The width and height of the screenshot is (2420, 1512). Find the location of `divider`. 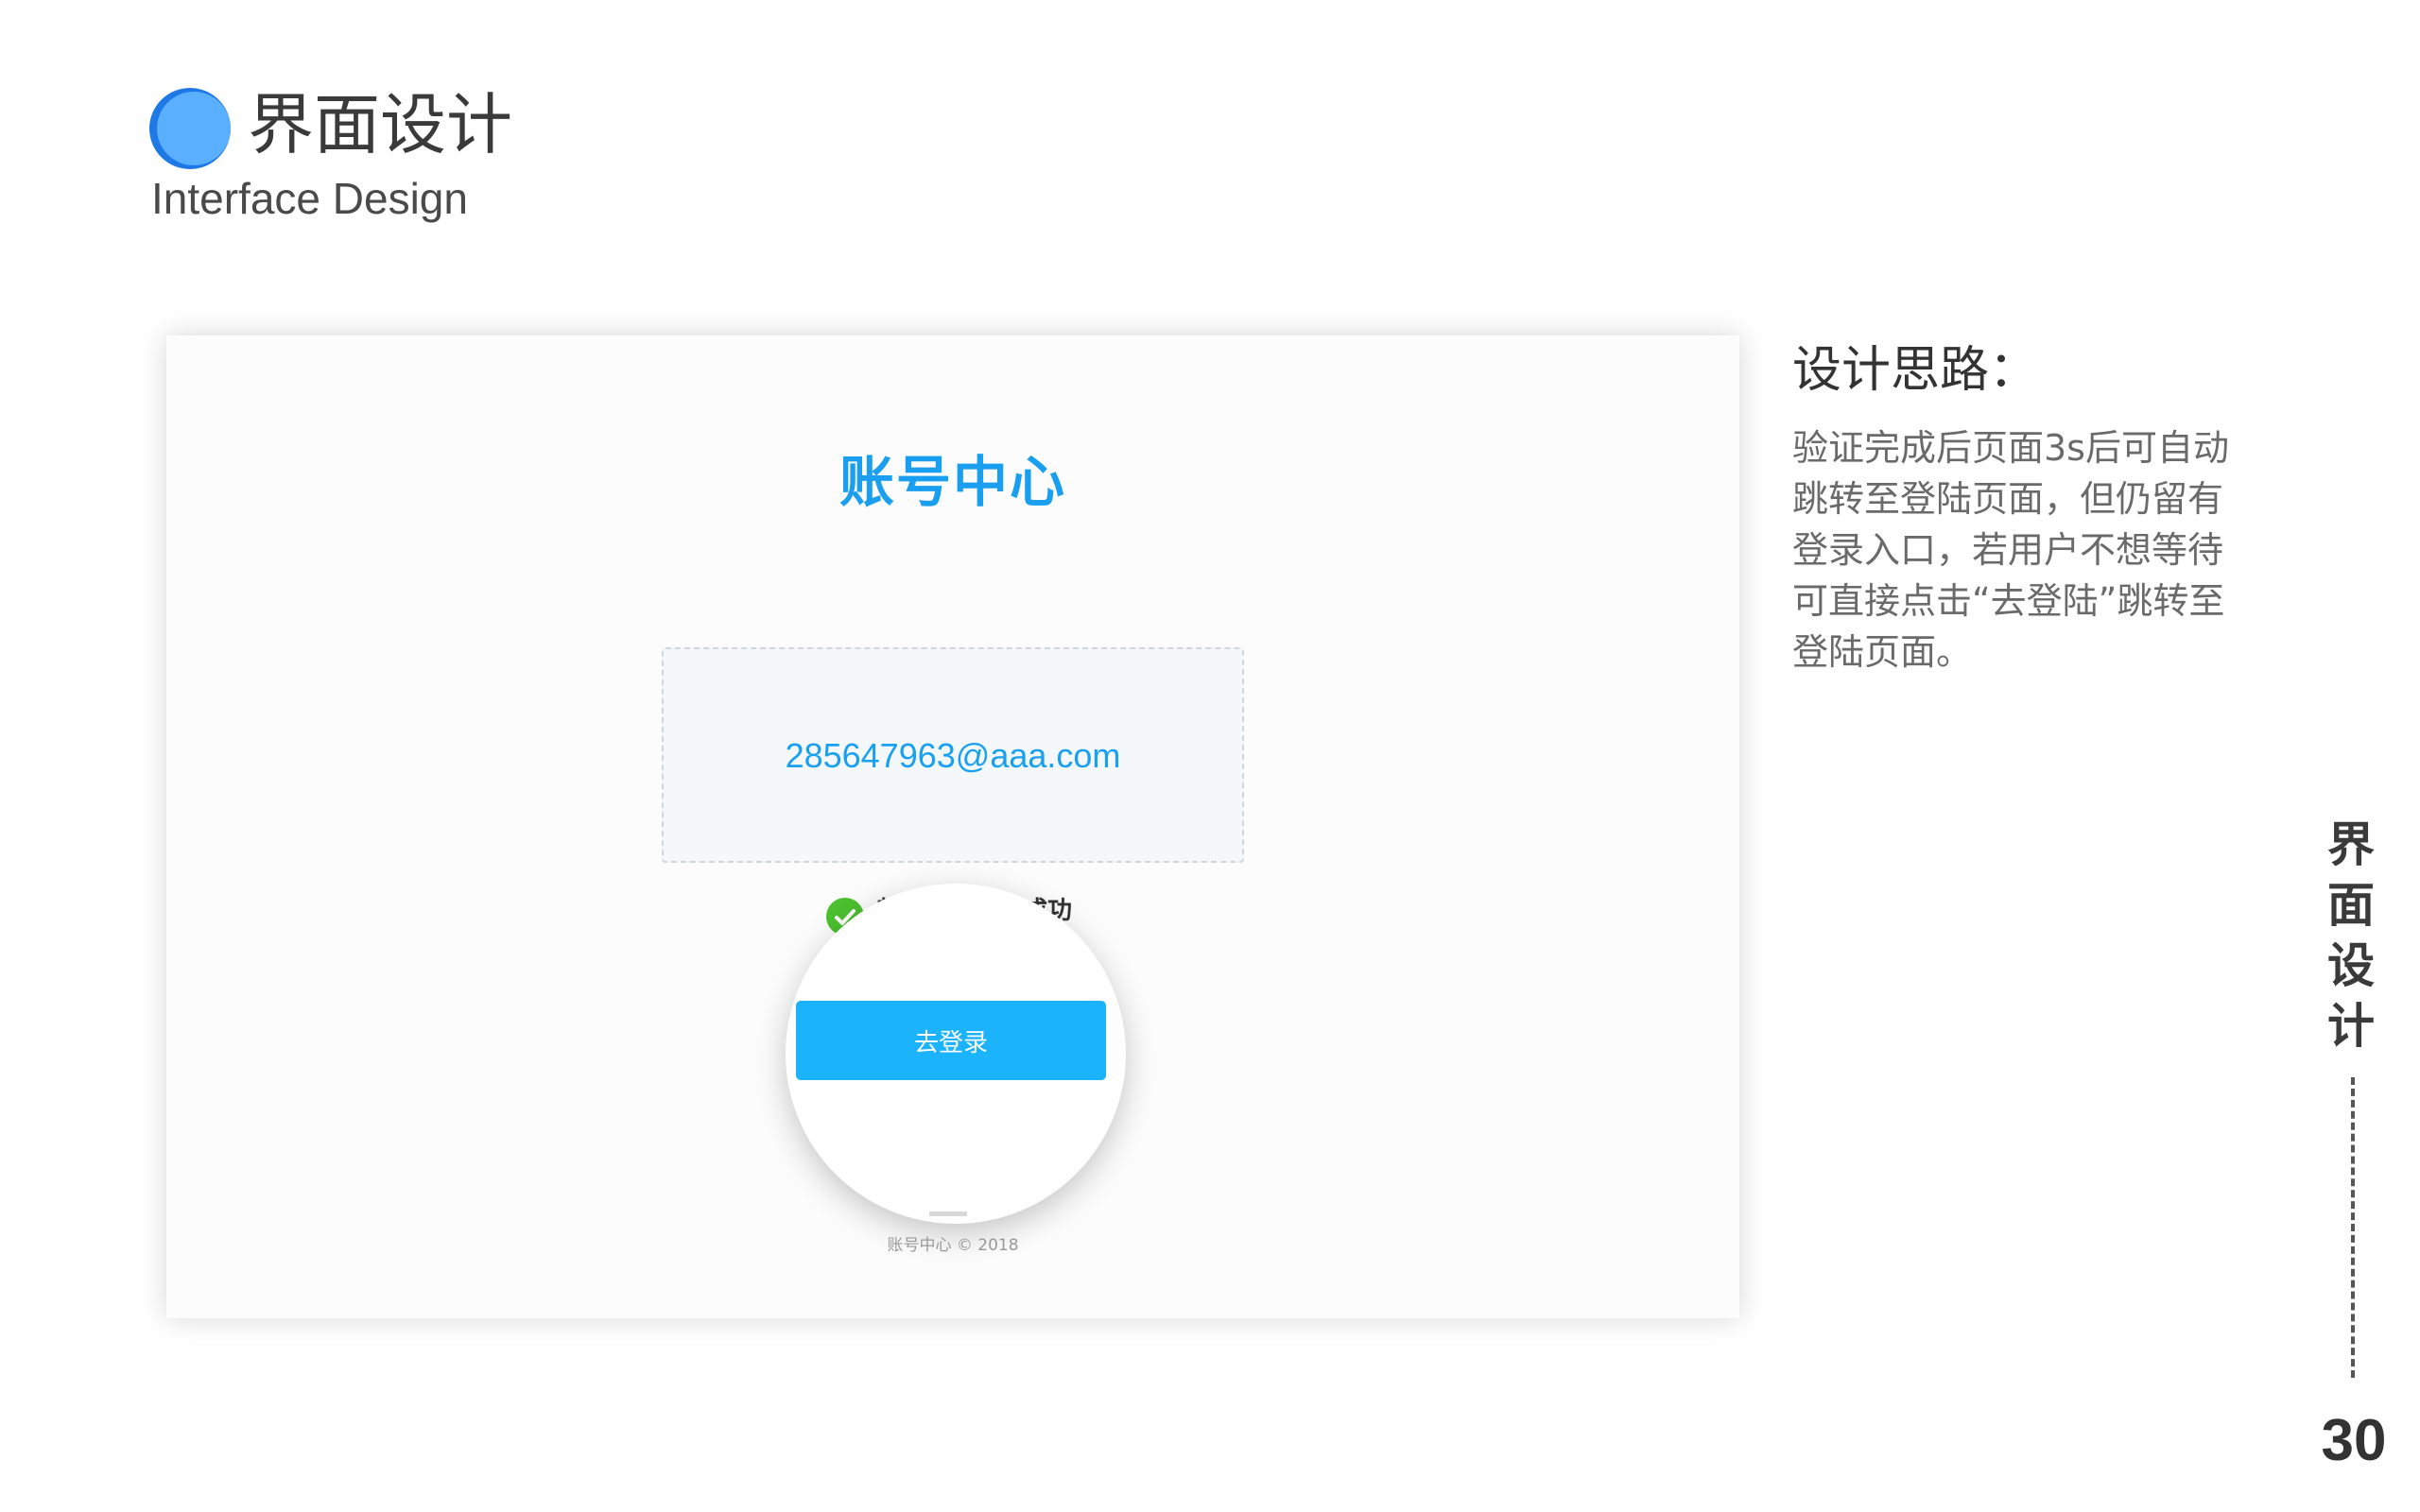

divider is located at coordinates (948, 1213).